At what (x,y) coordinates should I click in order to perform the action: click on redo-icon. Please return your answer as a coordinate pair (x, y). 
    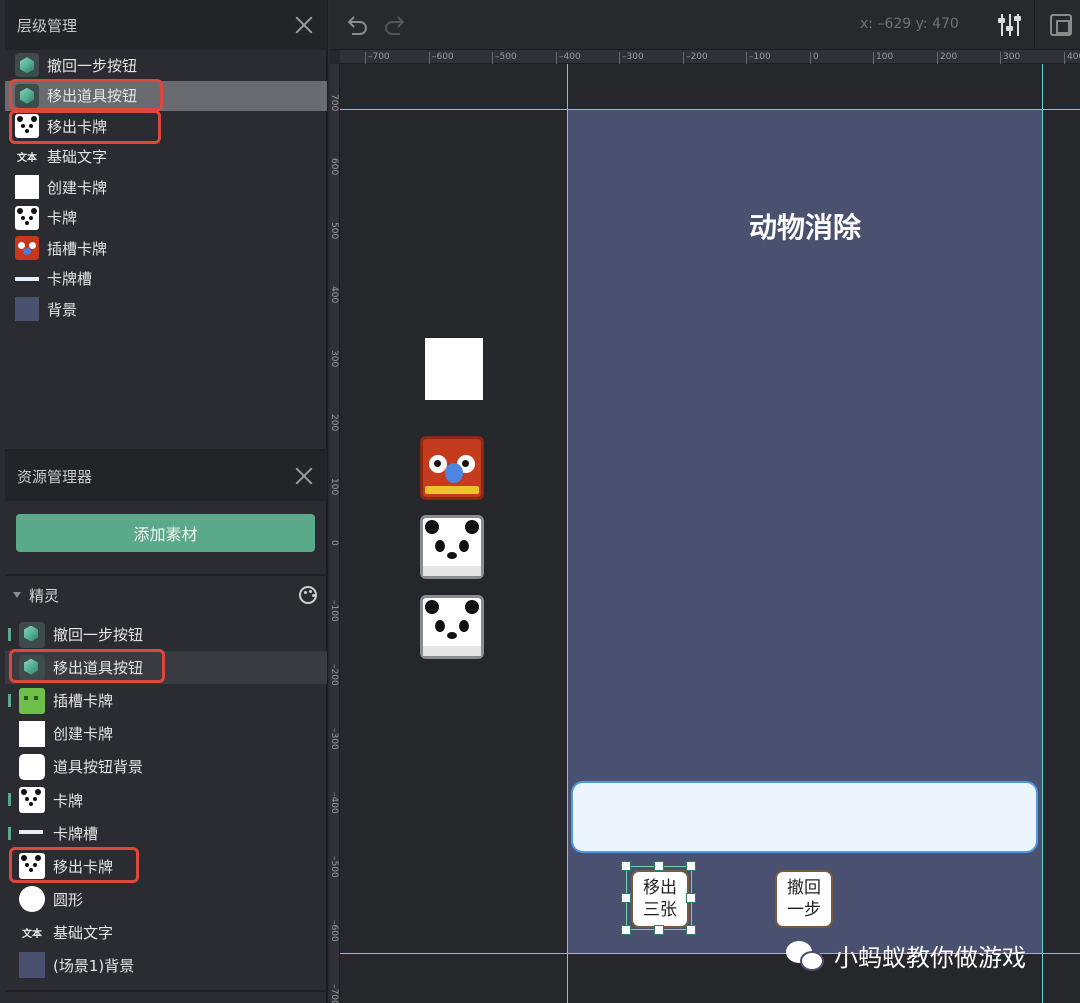
    Looking at the image, I should click on (395, 25).